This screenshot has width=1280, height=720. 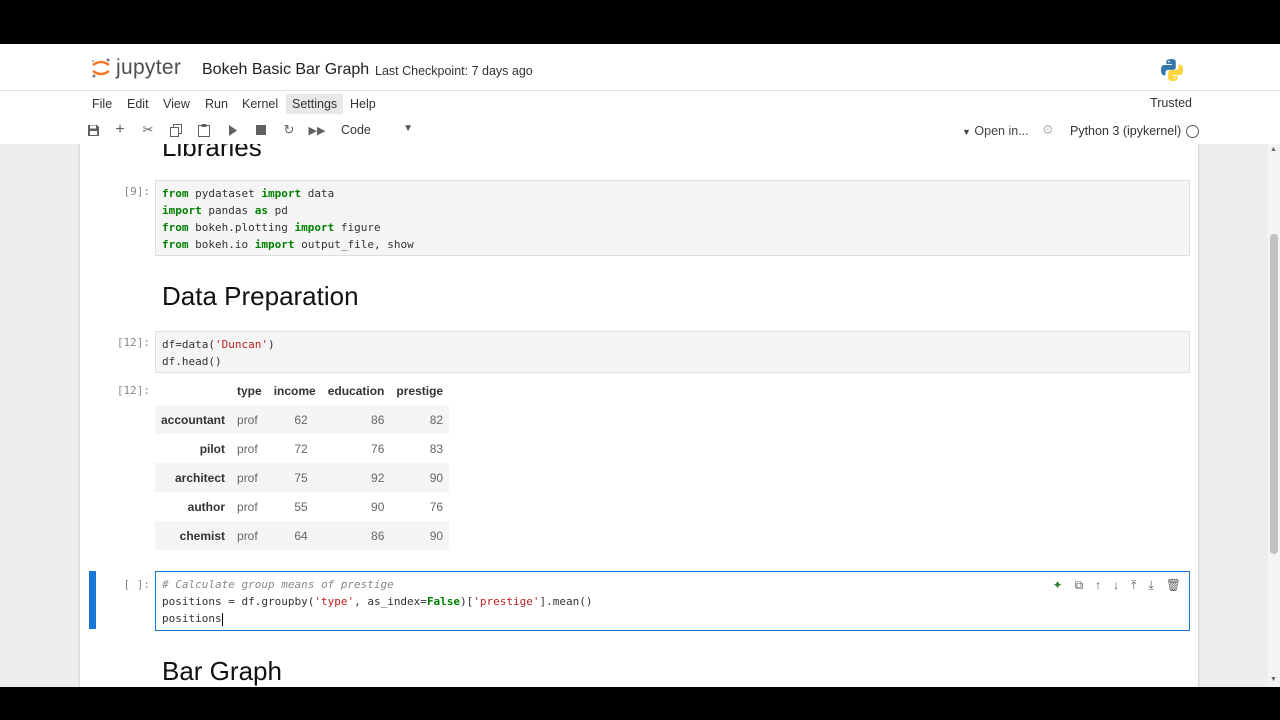 What do you see at coordinates (120, 129) in the screenshot?
I see `add-cell-icon: +` at bounding box center [120, 129].